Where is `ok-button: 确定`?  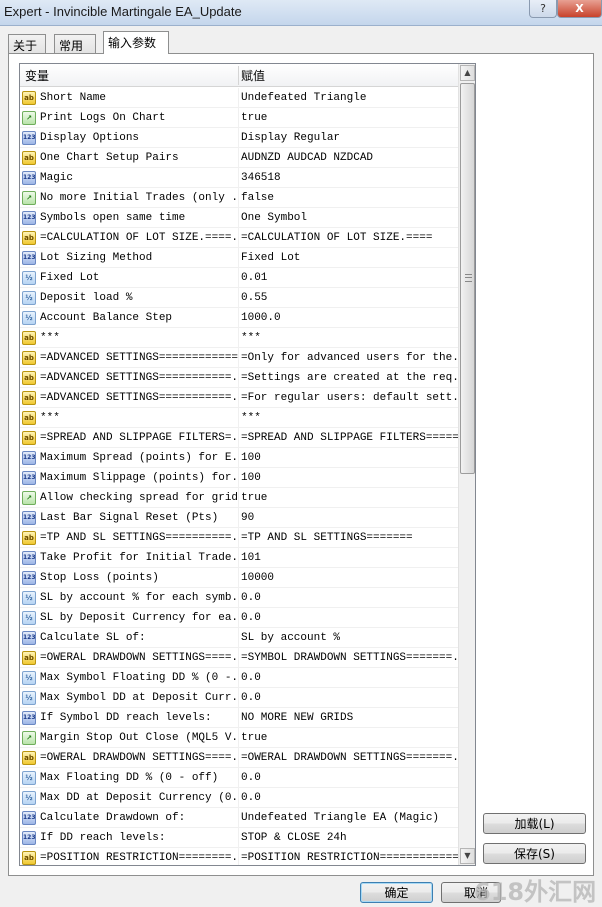 ok-button: 确定 is located at coordinates (396, 892).